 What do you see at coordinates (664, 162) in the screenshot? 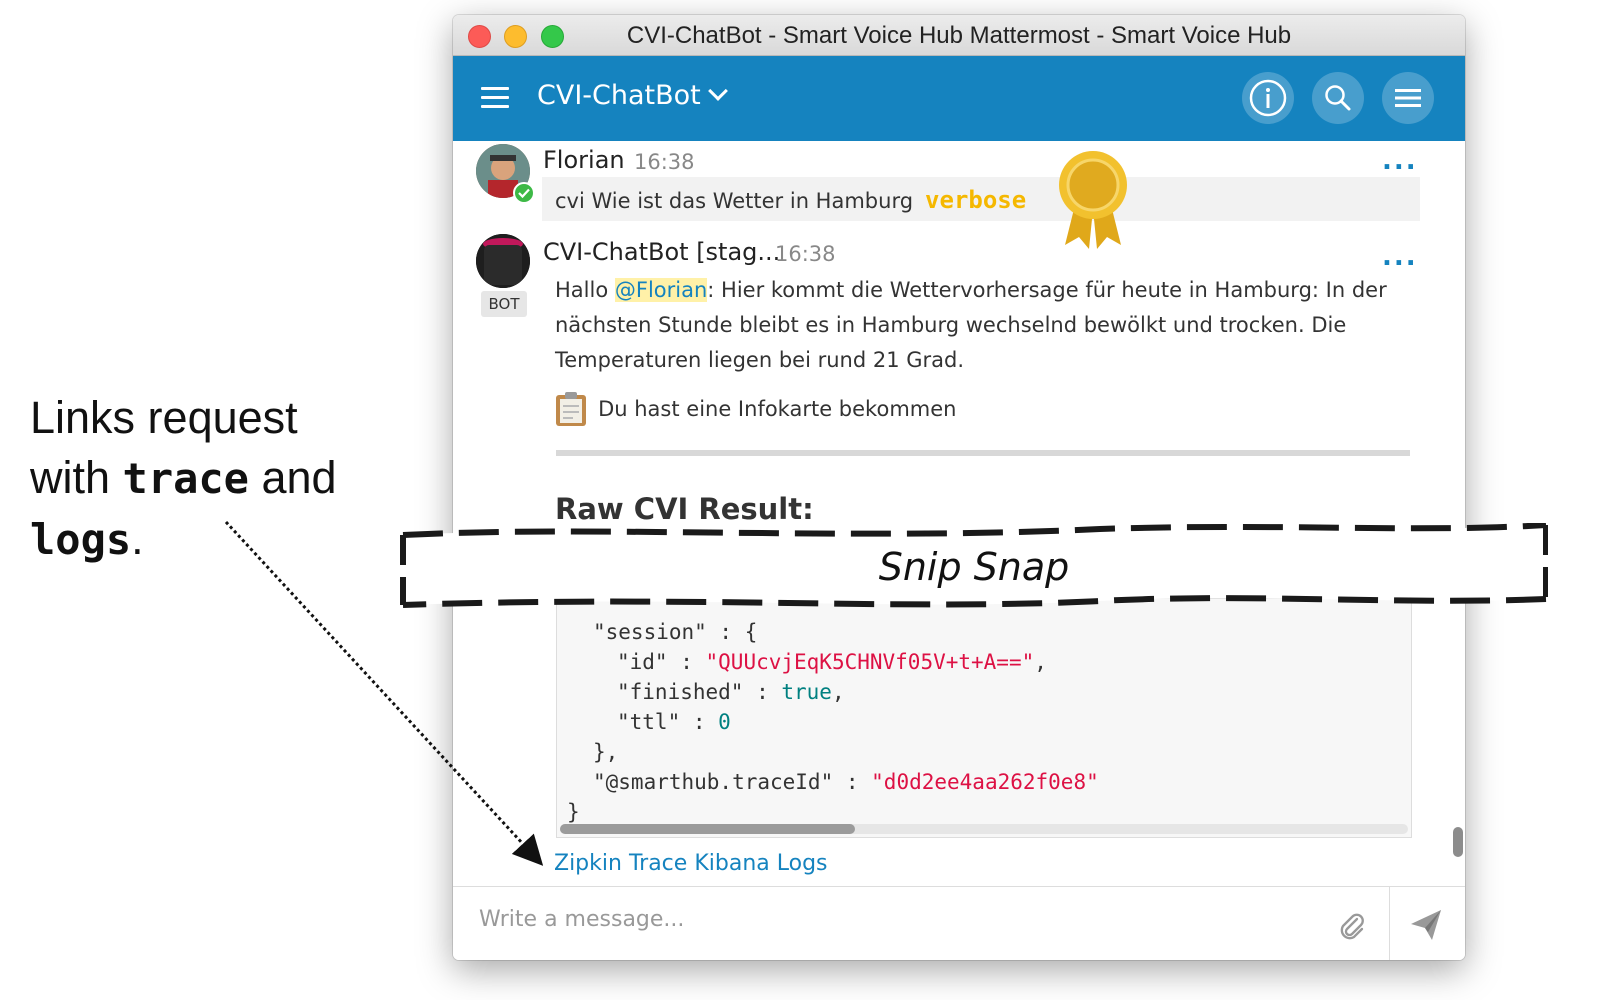
I see `post-time: 16:38` at bounding box center [664, 162].